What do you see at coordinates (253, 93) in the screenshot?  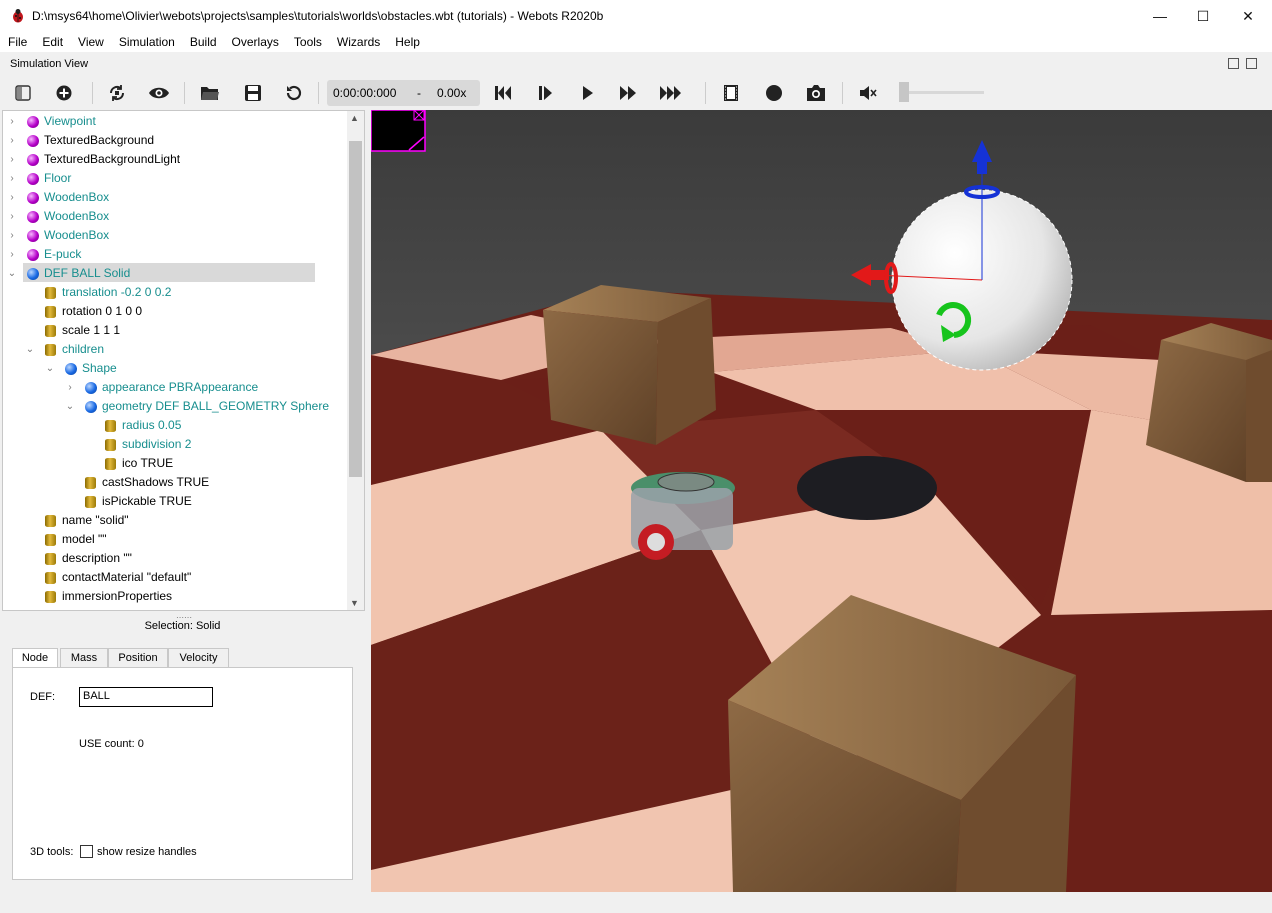 I see `save-icon` at bounding box center [253, 93].